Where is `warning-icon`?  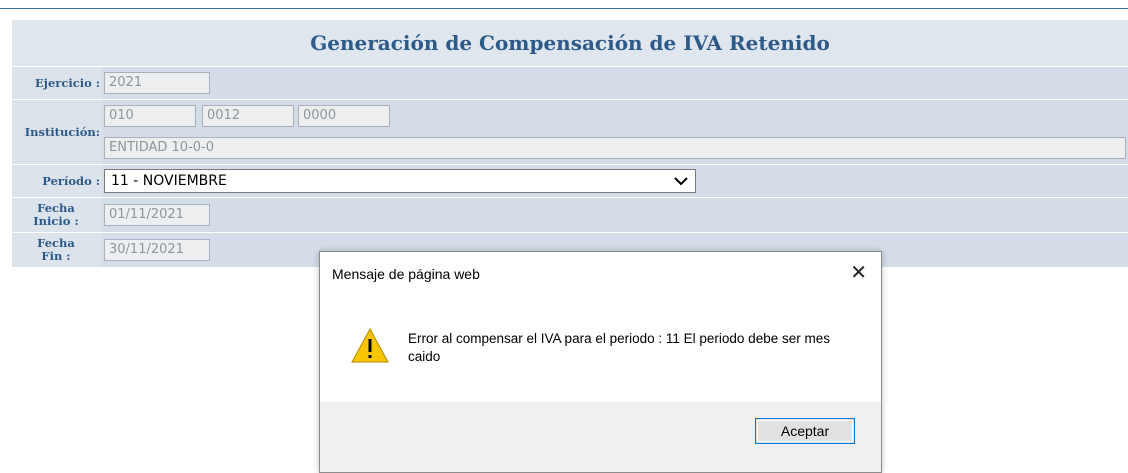
warning-icon is located at coordinates (370, 346).